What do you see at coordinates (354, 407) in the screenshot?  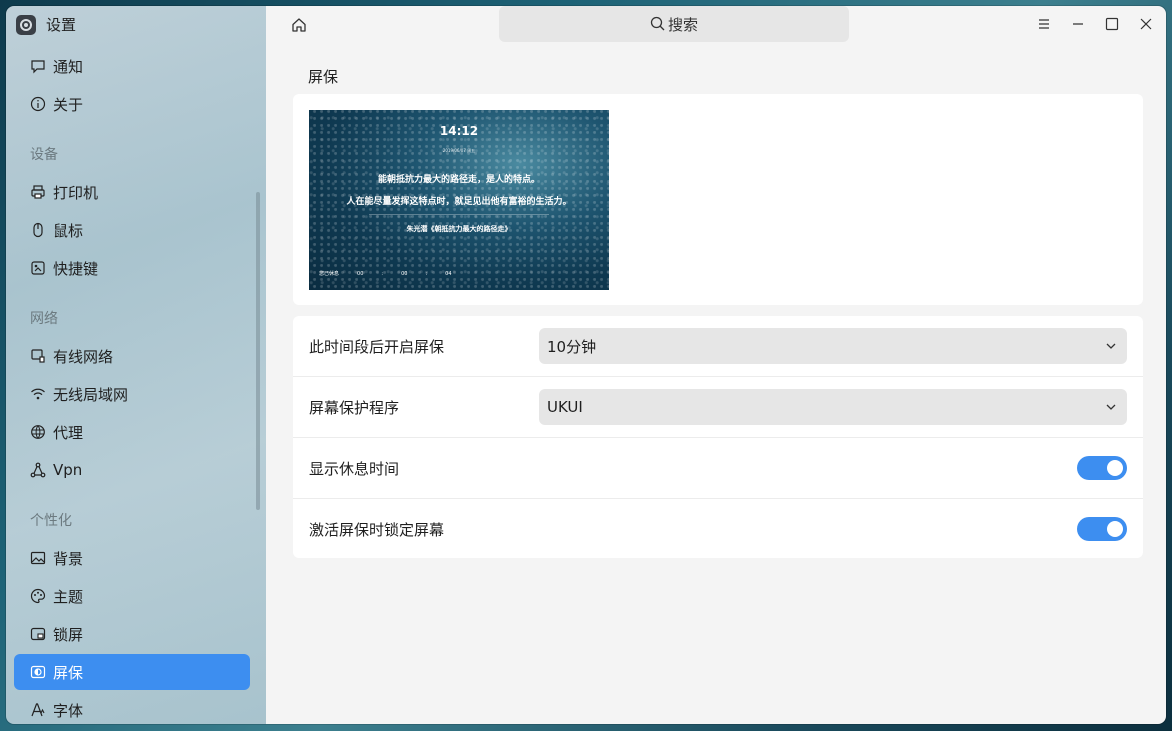 I see `program-label: 屏幕保护程序` at bounding box center [354, 407].